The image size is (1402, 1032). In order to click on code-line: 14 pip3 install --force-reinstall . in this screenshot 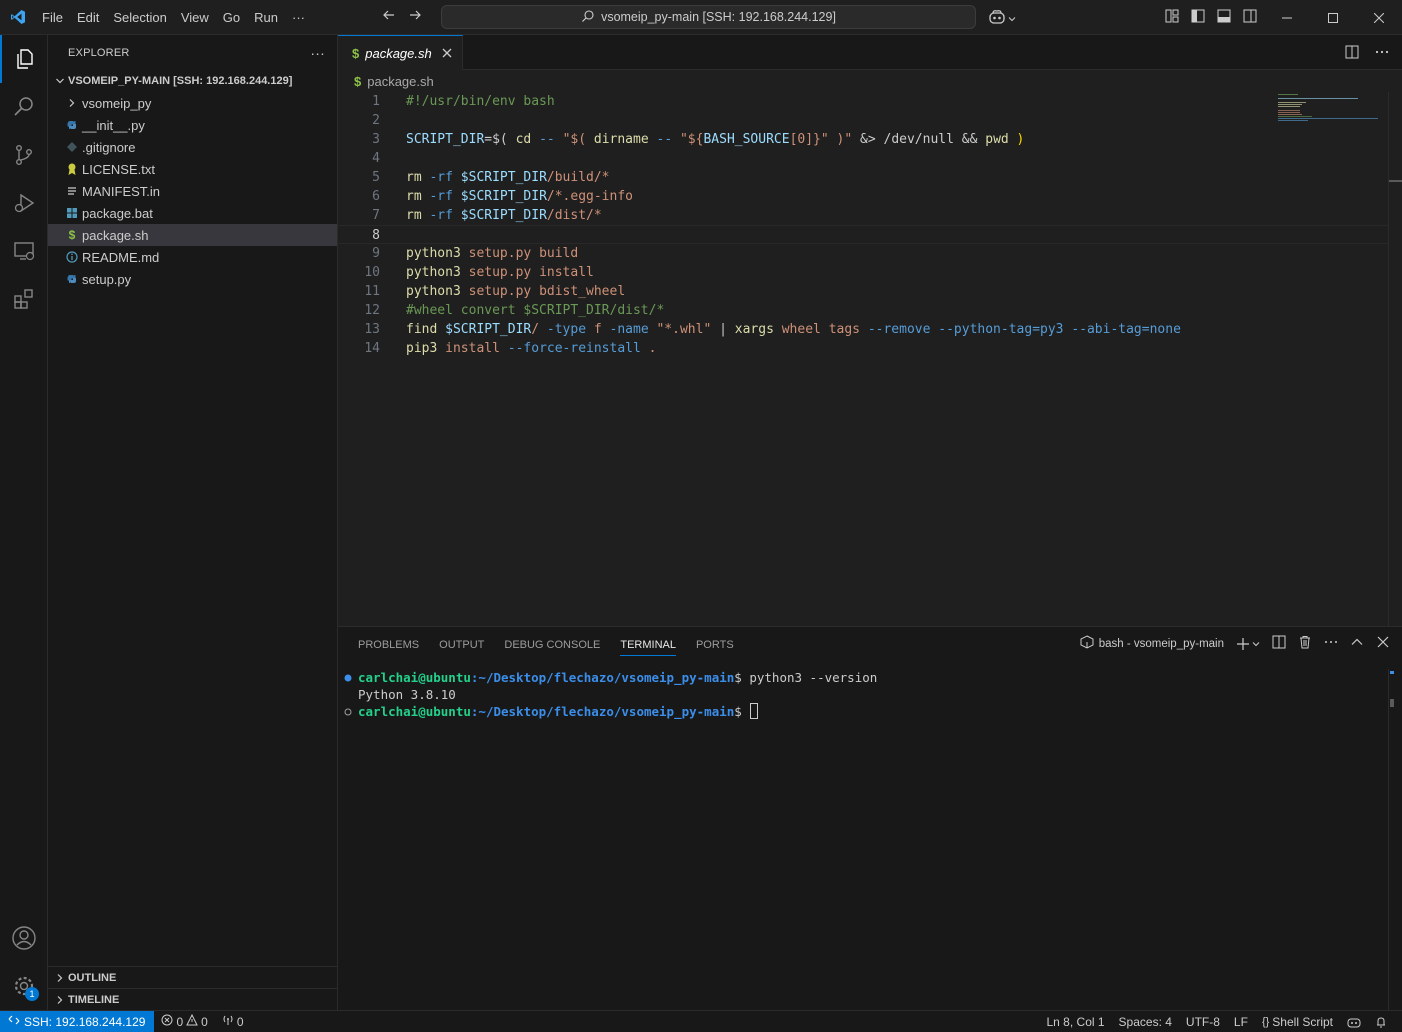, I will do `click(863, 348)`.